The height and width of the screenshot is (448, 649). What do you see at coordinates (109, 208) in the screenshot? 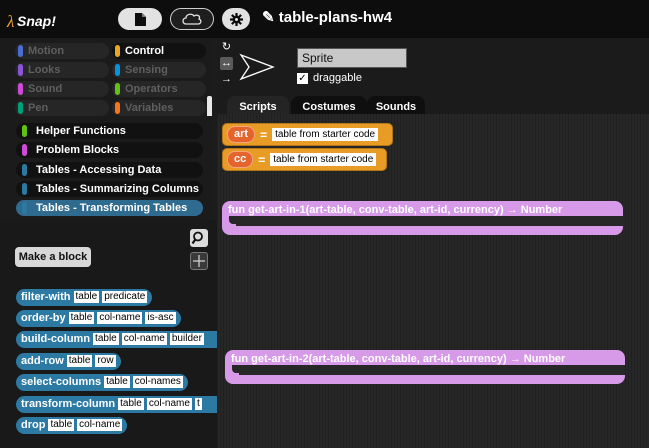
I see `category-tables-transforming-tables: Tables - Transforming Tables` at bounding box center [109, 208].